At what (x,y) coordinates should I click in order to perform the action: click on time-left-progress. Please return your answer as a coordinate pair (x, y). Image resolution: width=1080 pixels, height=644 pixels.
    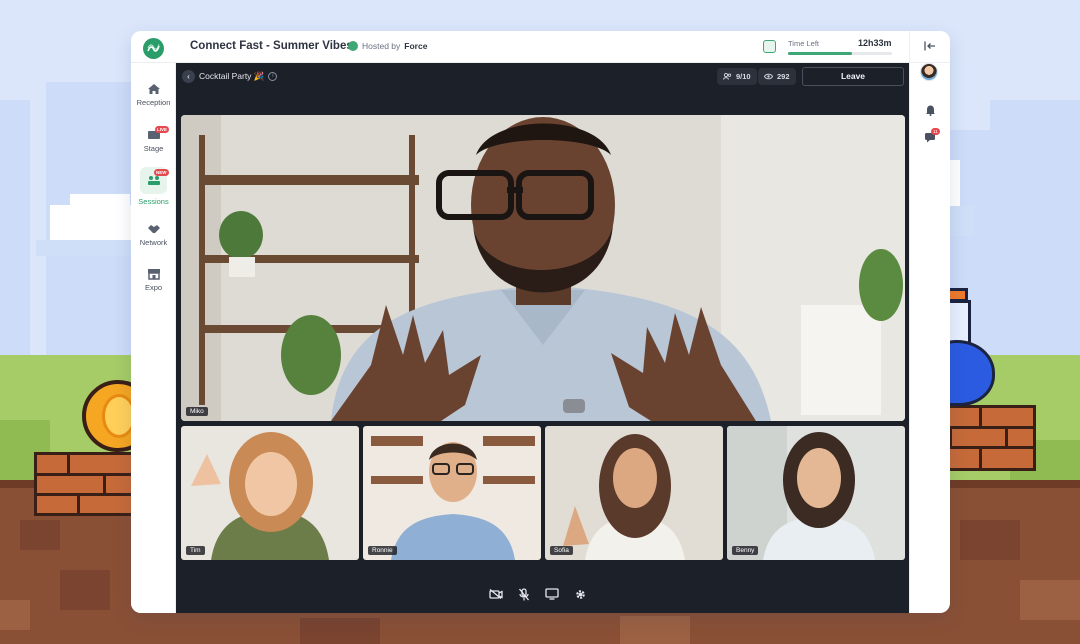
    Looking at the image, I should click on (840, 53).